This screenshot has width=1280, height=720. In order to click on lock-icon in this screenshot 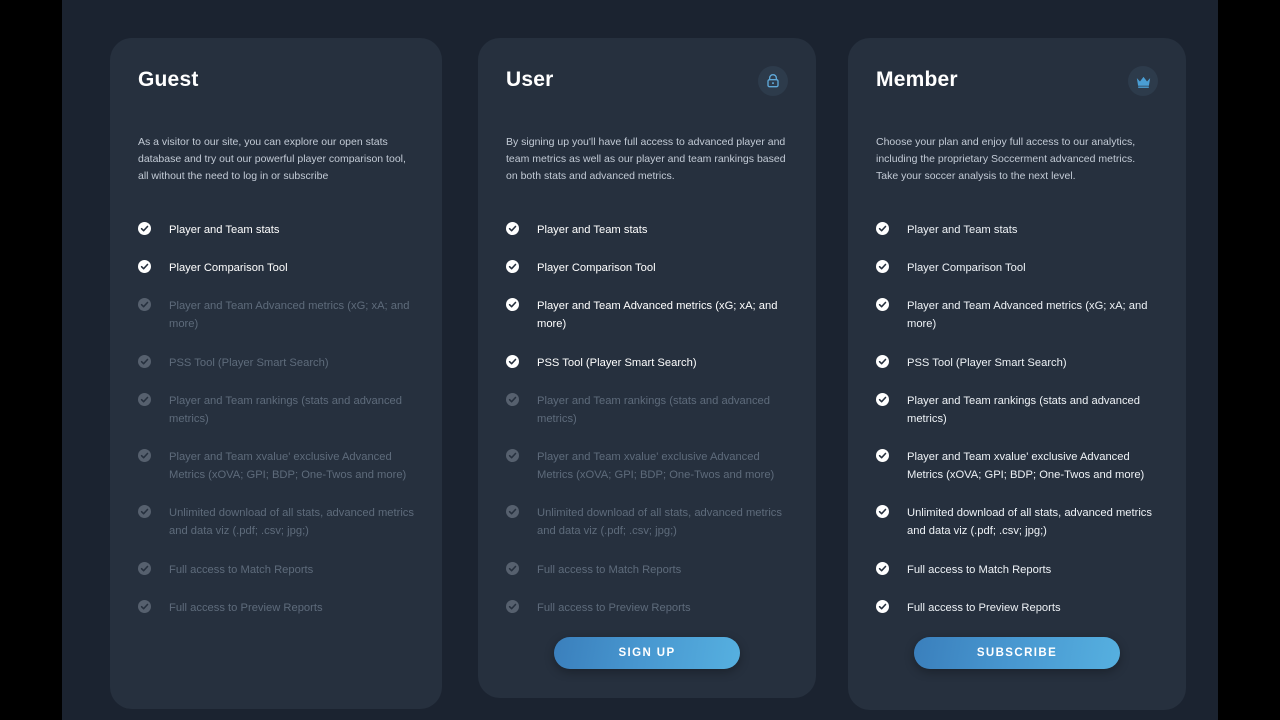, I will do `click(773, 81)`.